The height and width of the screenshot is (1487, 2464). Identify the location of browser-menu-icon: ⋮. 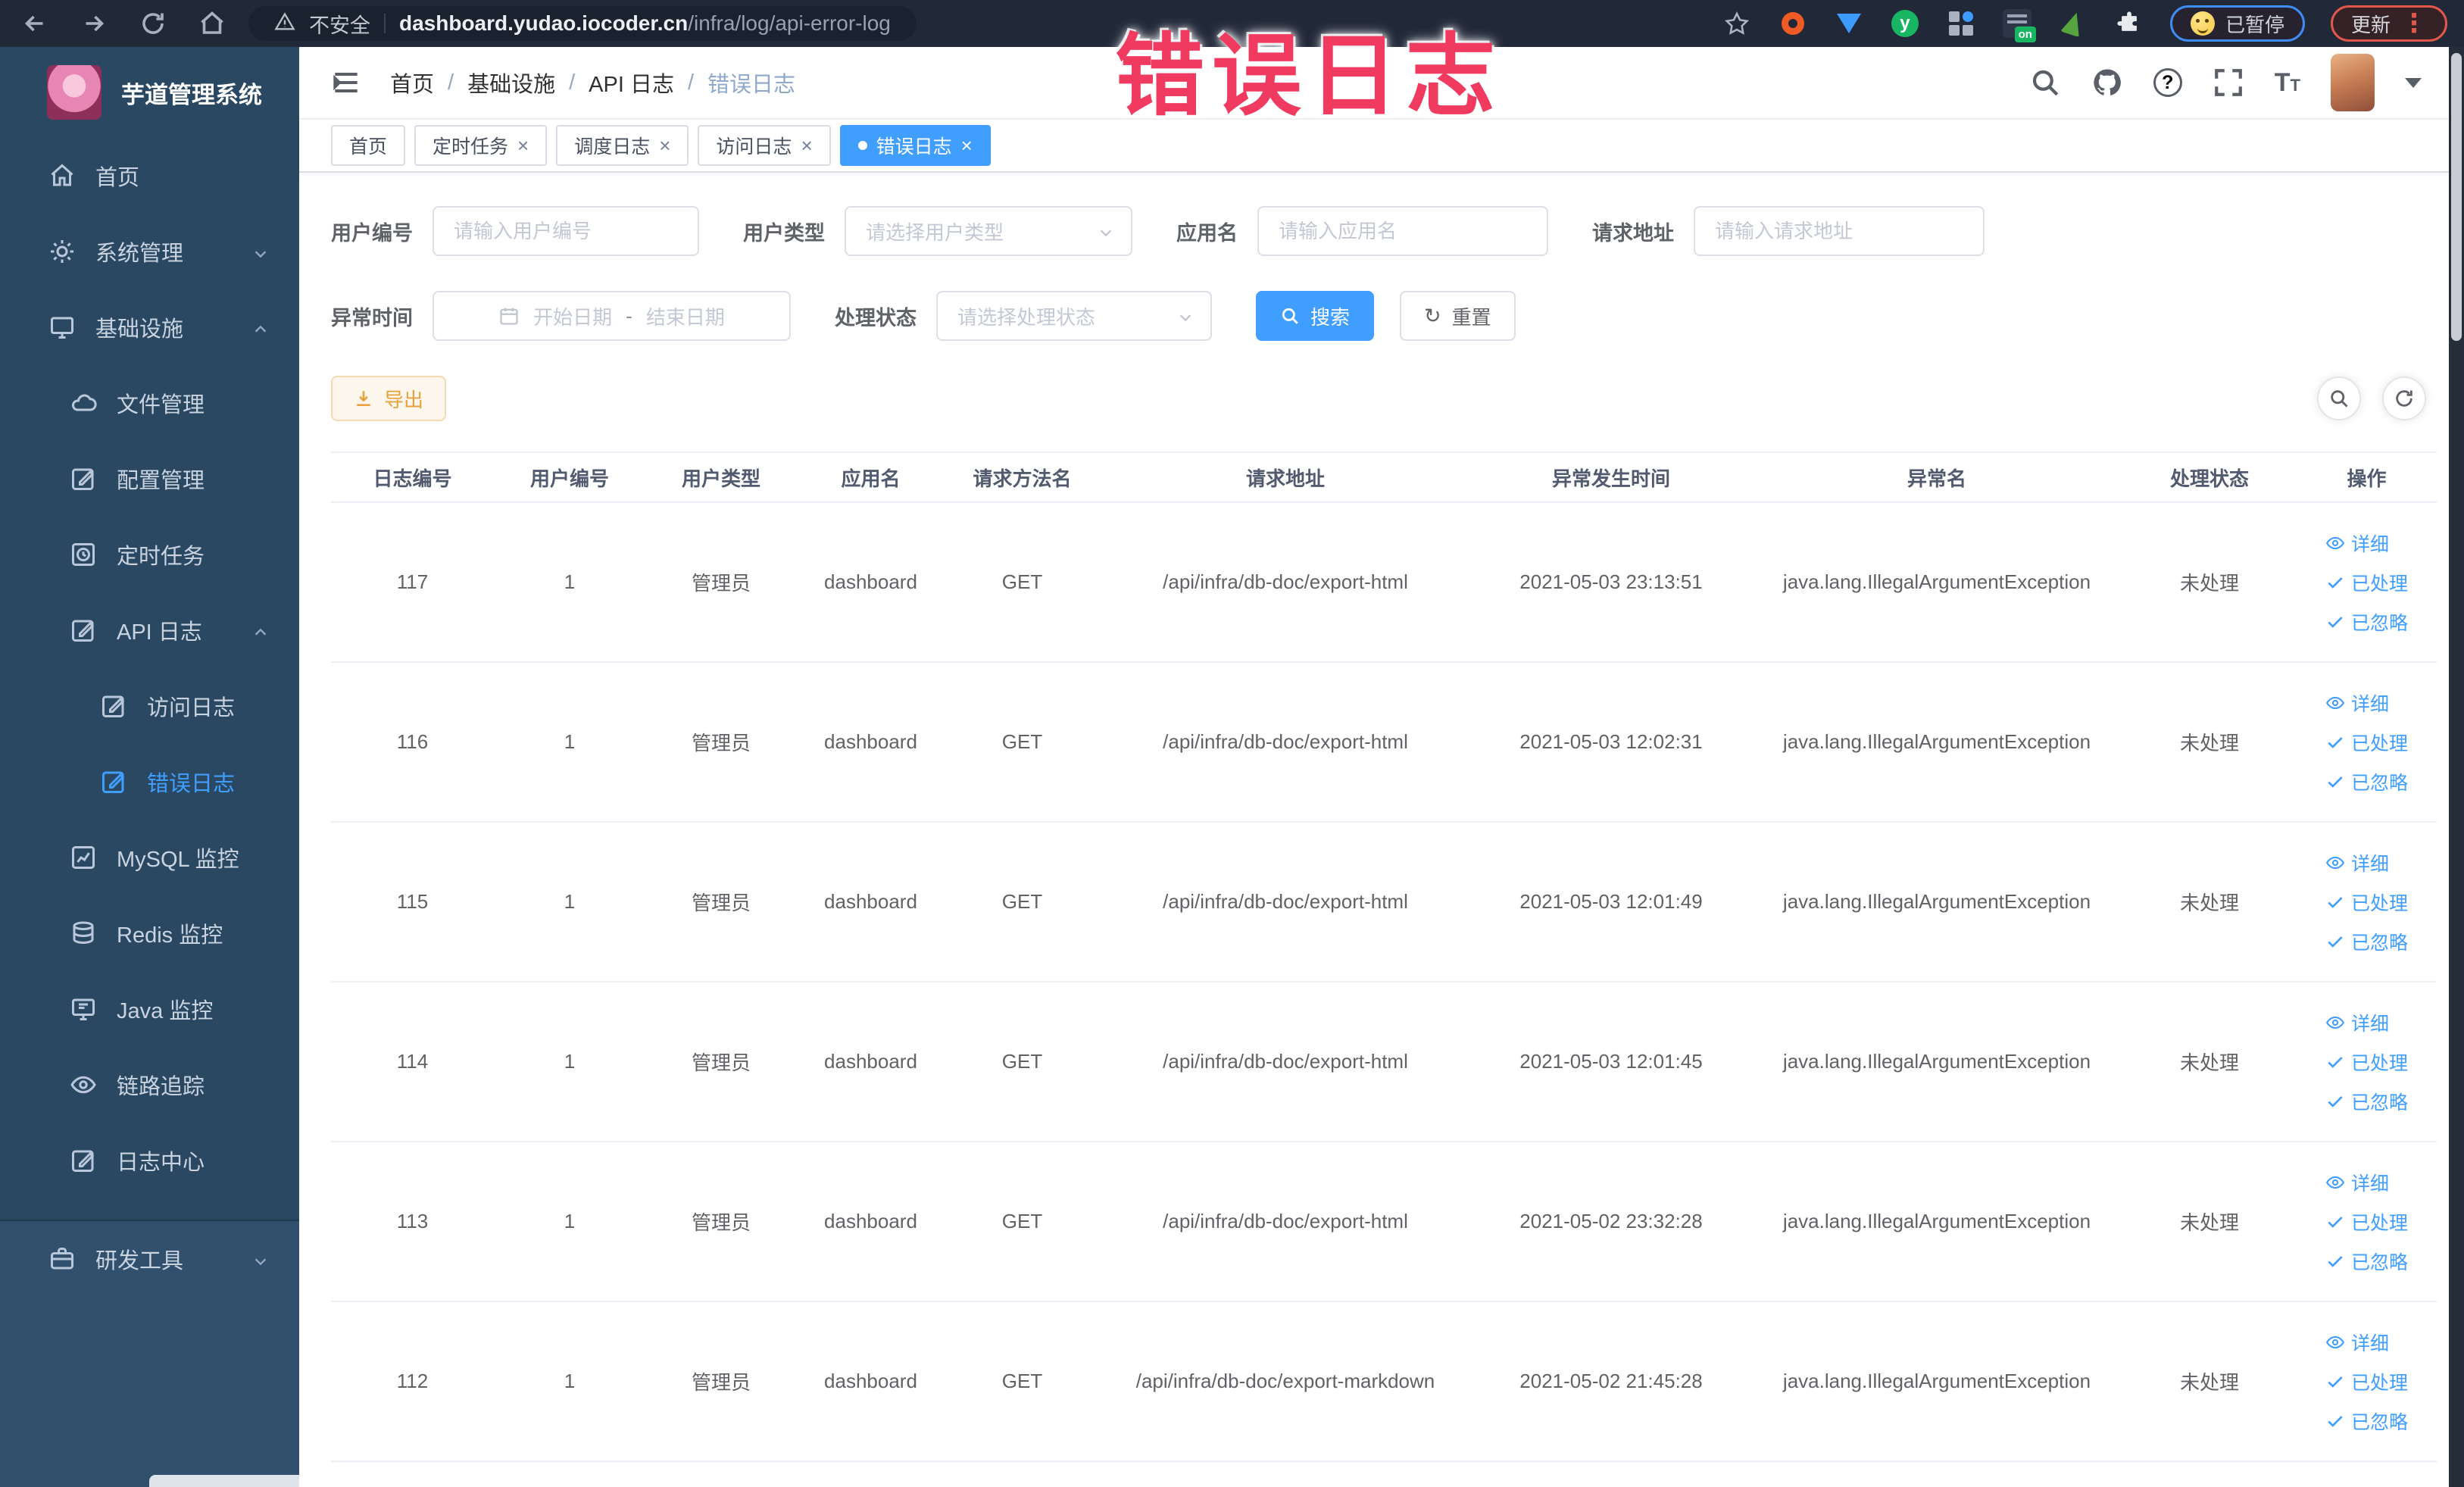
(2414, 23).